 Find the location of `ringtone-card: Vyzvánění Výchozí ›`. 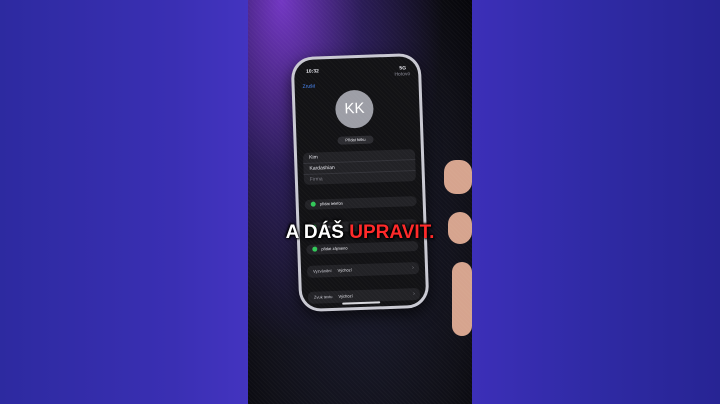

ringtone-card: Vyzvánění Výchozí › is located at coordinates (363, 269).